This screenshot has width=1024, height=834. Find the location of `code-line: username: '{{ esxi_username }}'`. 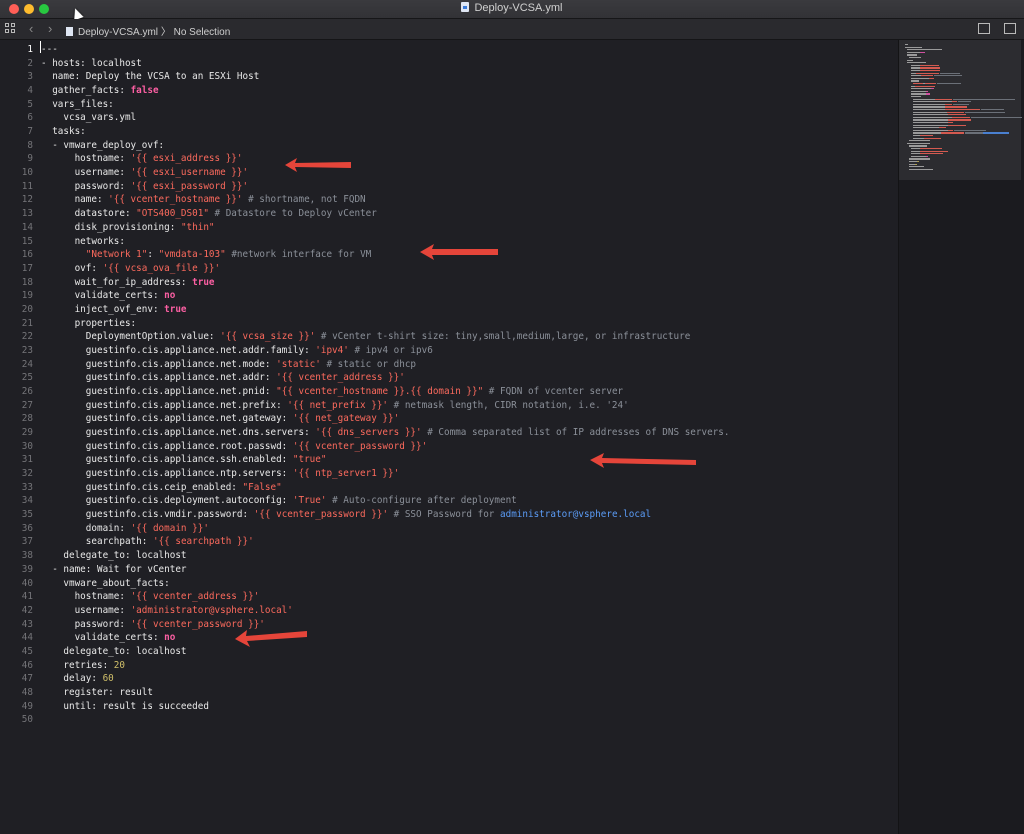

code-line: username: '{{ esxi_username }}' is located at coordinates (145, 173).